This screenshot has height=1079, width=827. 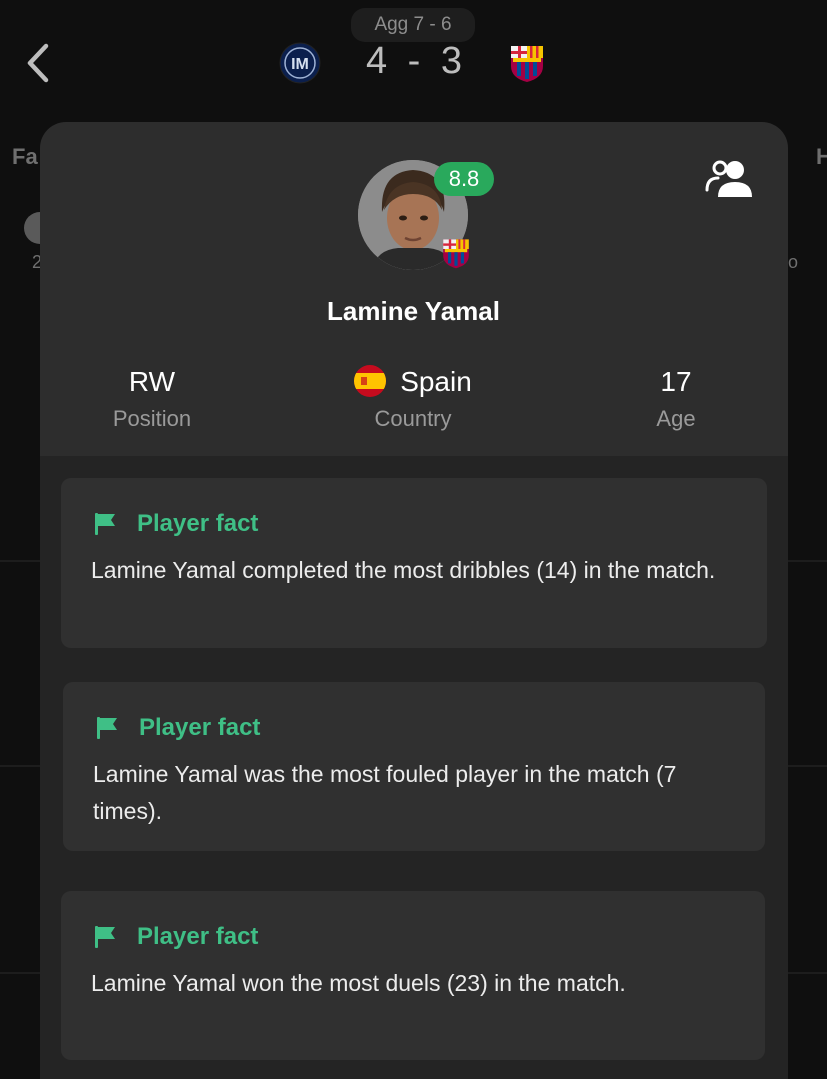 I want to click on background-tab-right: H, so click(x=821, y=157).